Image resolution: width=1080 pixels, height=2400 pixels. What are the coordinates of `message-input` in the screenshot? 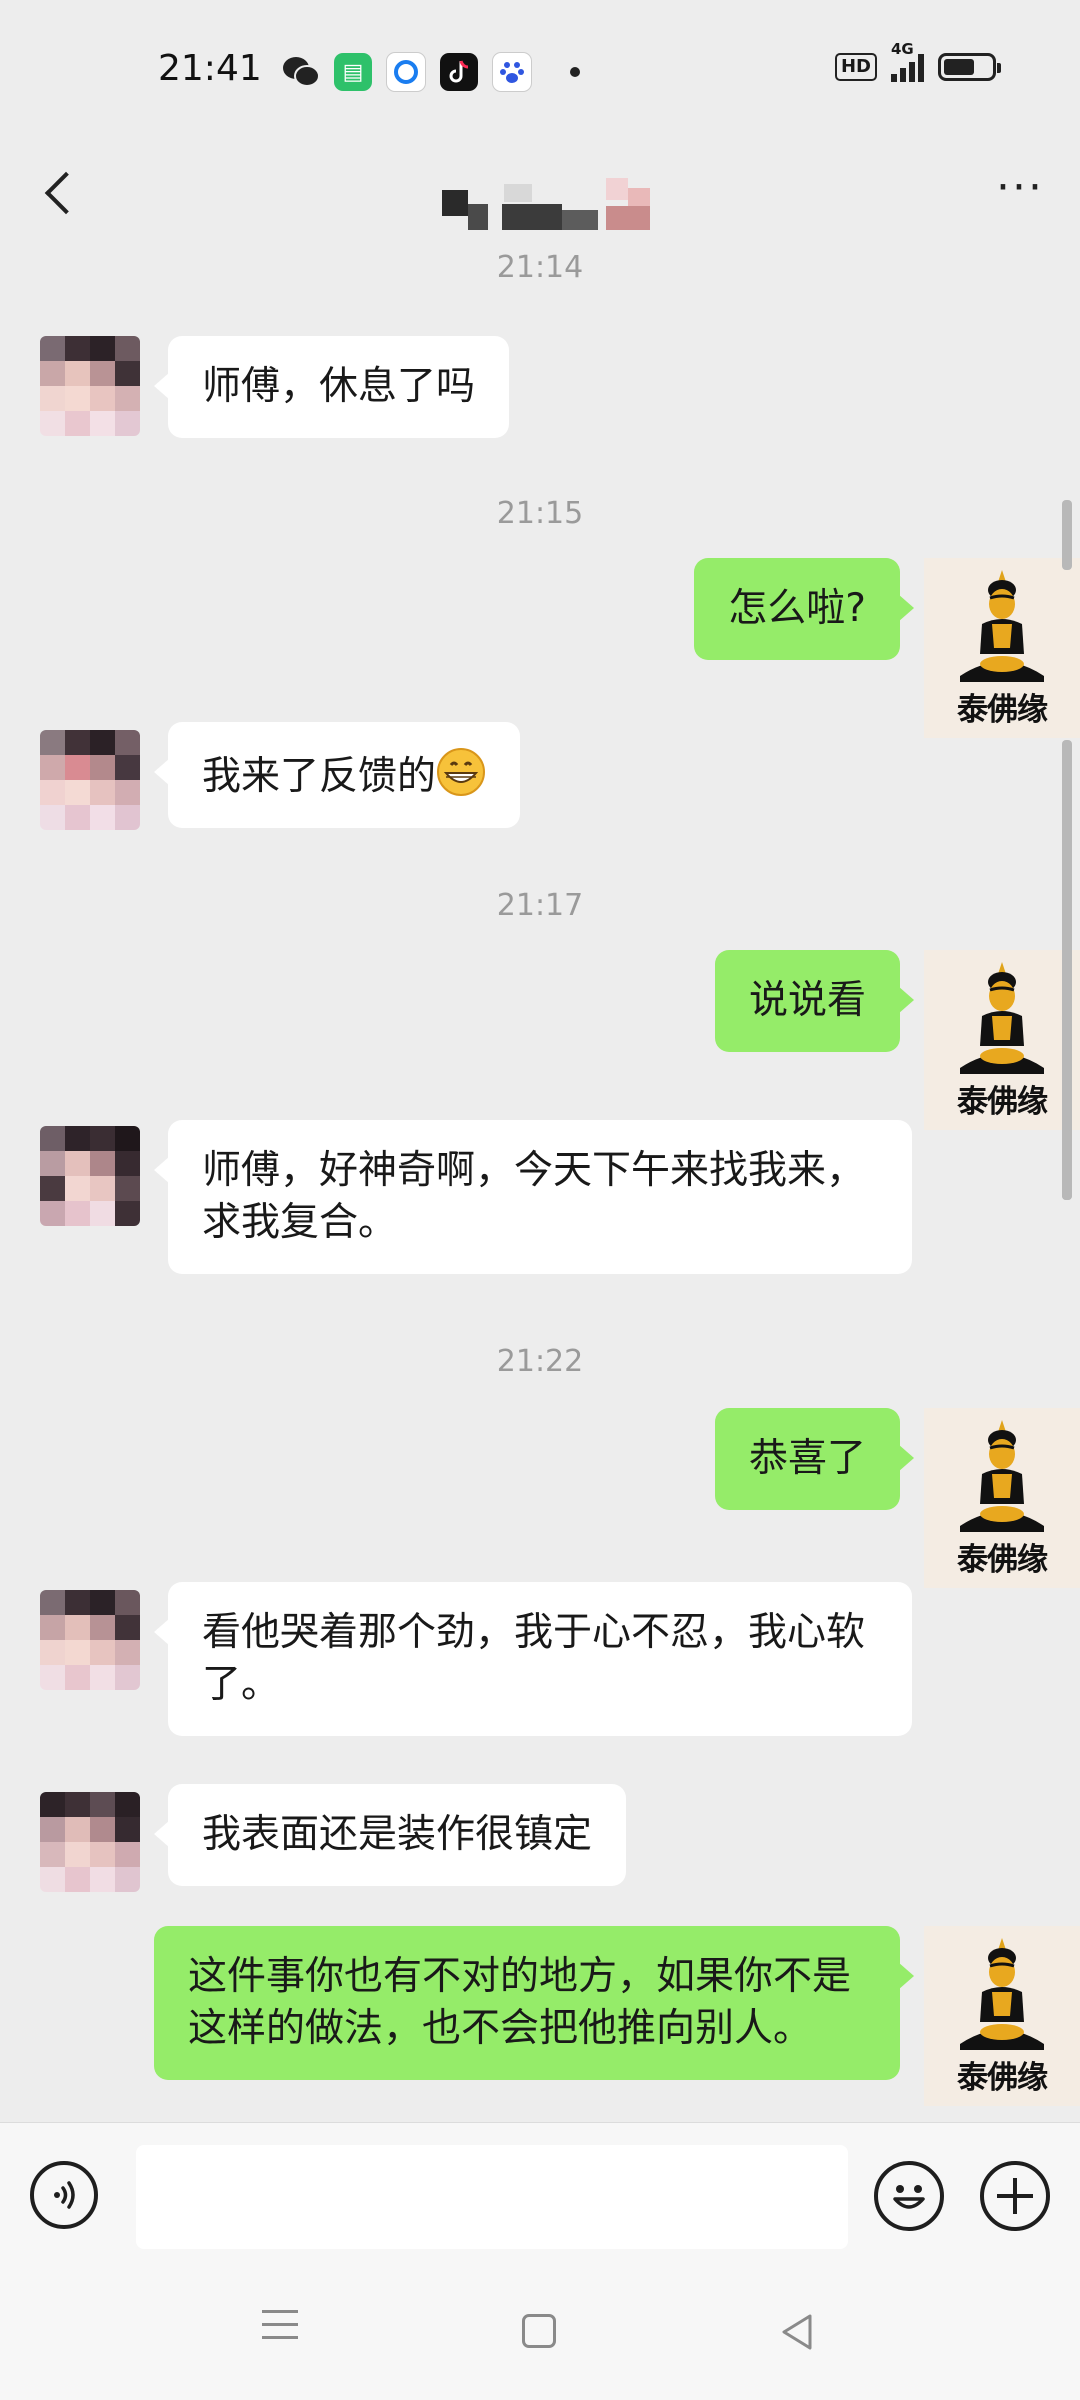 It's located at (492, 2197).